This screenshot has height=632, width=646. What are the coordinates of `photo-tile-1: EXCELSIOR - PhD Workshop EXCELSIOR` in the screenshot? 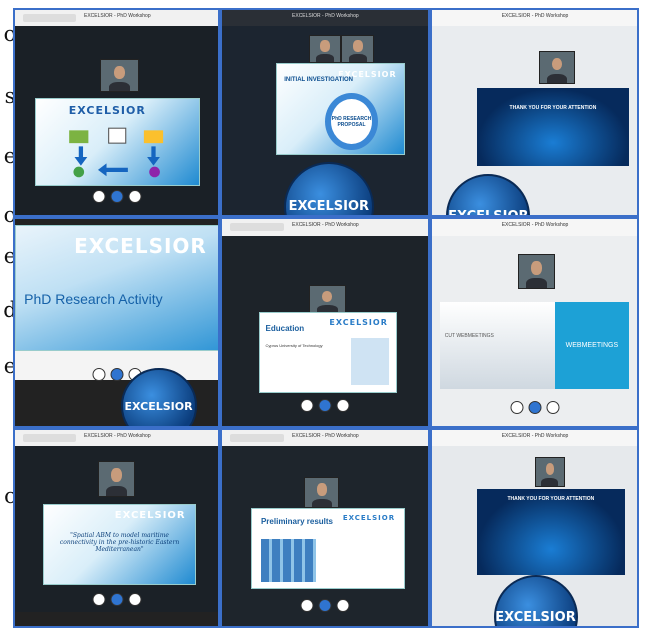 It's located at (116, 112).